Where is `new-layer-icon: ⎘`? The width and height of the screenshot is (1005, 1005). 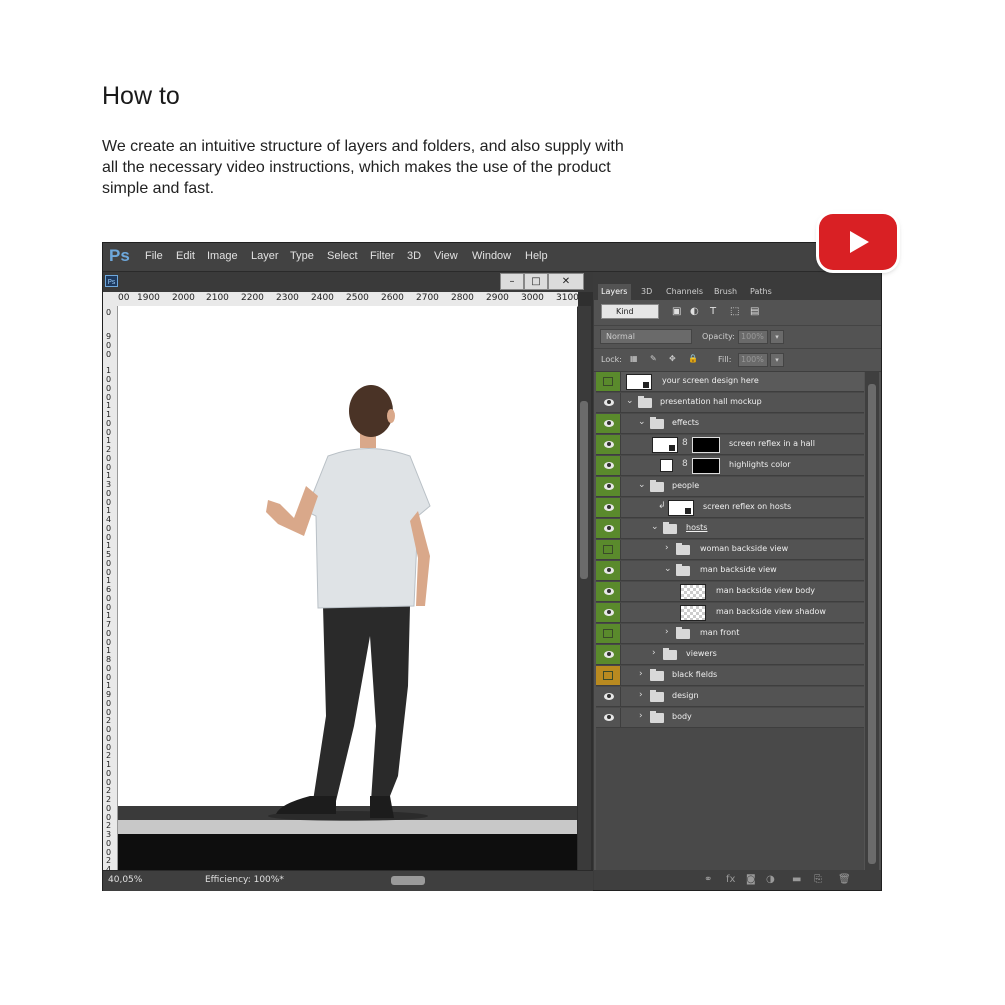 new-layer-icon: ⎘ is located at coordinates (818, 879).